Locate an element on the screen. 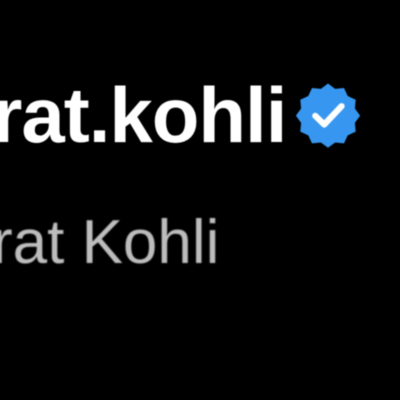  display-name: rat Kohli is located at coordinates (110, 242).